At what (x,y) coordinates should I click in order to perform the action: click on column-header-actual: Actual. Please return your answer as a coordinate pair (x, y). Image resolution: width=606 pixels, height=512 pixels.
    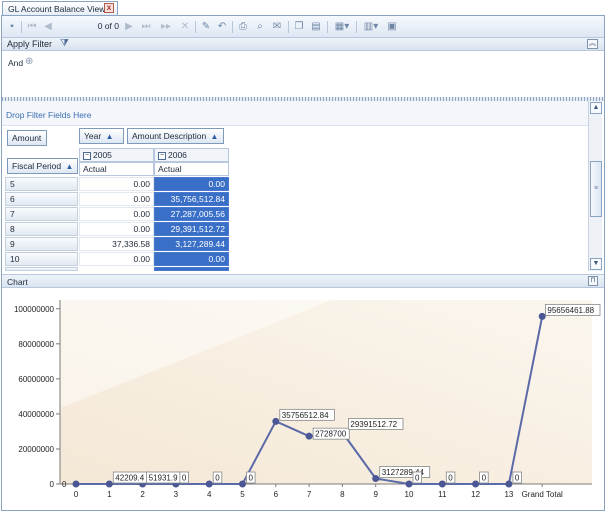
    Looking at the image, I should click on (116, 169).